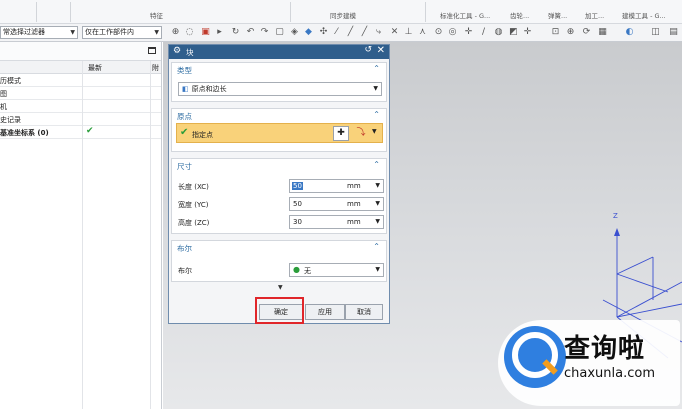 The image size is (682, 409). What do you see at coordinates (10, 120) in the screenshot?
I see `list-item-name: 史记录` at bounding box center [10, 120].